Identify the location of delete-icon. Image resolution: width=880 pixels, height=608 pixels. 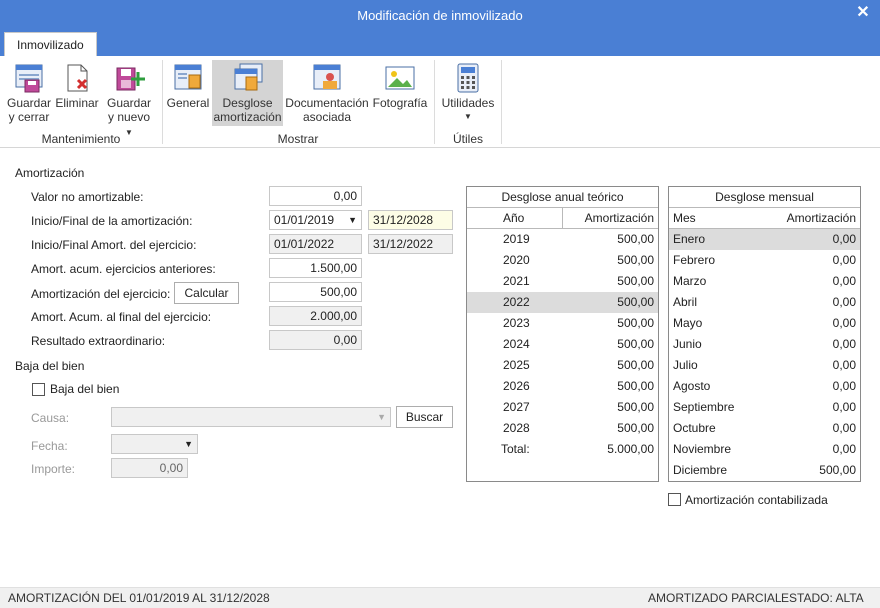
(77, 78).